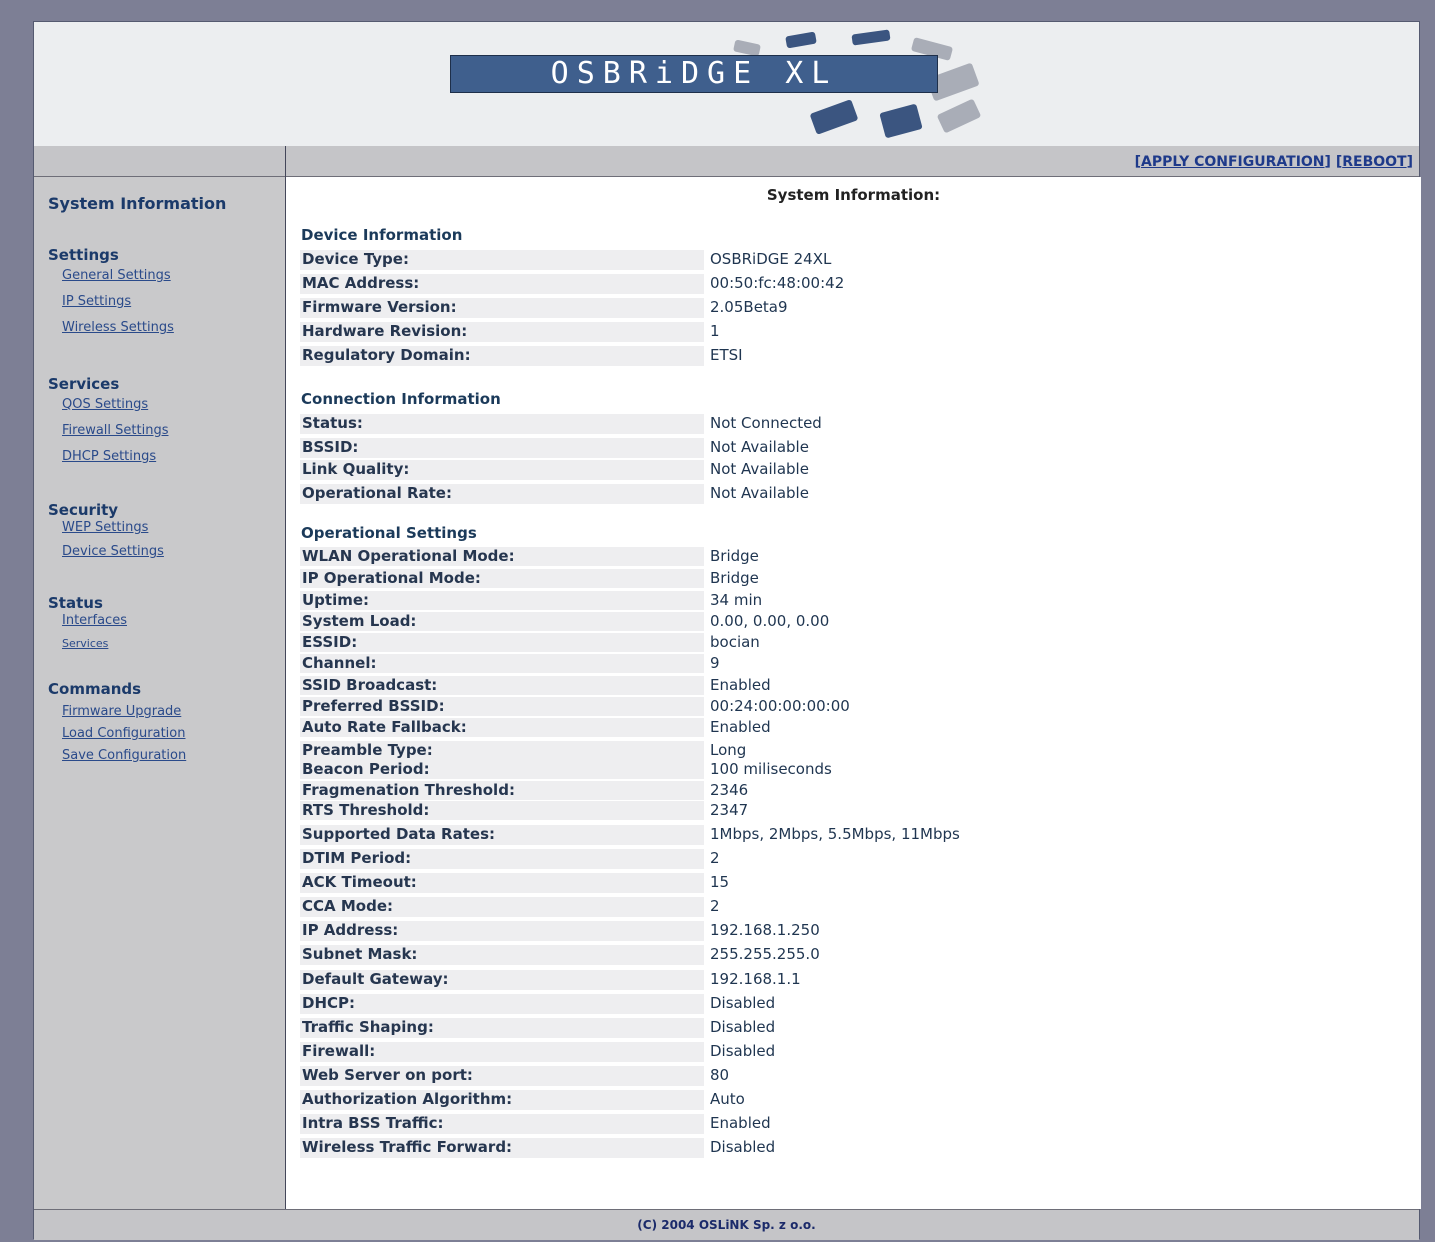 This screenshot has width=1435, height=1242. Describe the element at coordinates (795, 685) in the screenshot. I see `table-row: SSID Broadcast: Enabled` at that location.